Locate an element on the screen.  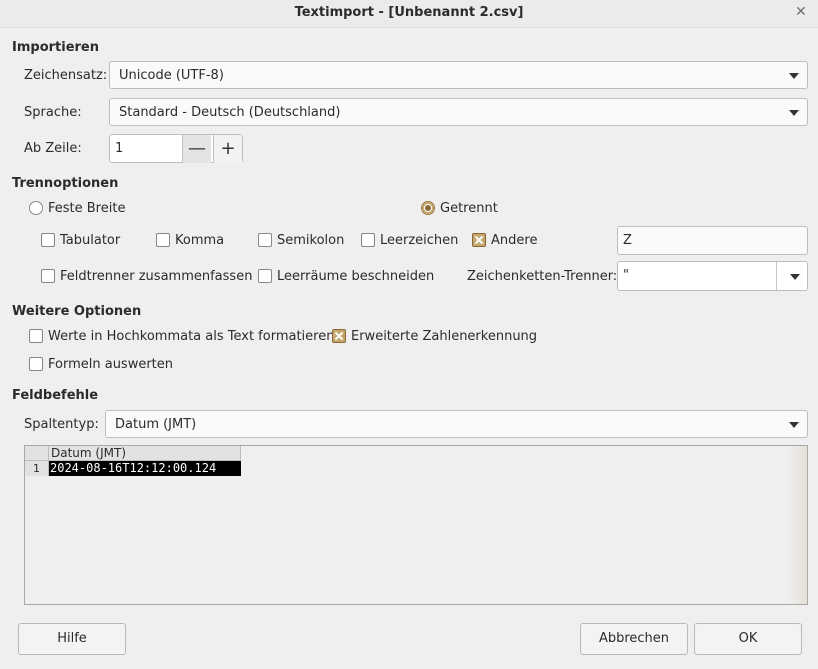
charset-label: Zeichensatz: is located at coordinates (66, 75).